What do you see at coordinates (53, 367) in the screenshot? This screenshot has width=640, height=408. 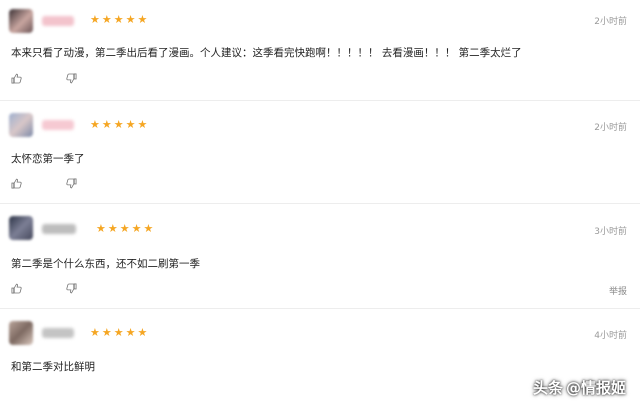 I see `comment-text: 和第二季对比鲜明` at bounding box center [53, 367].